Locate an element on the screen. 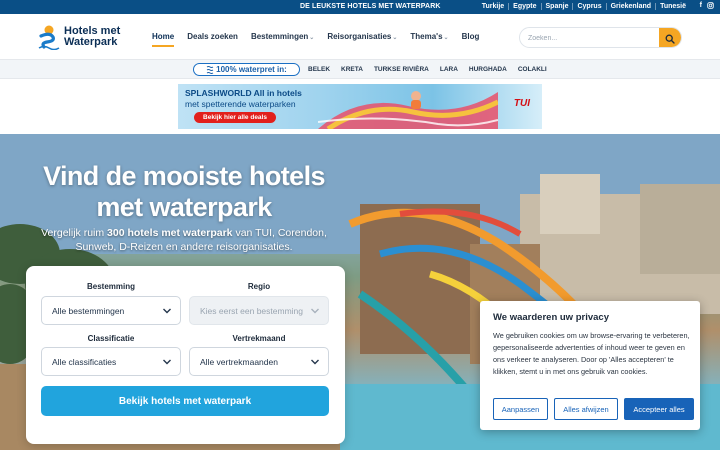 This screenshot has width=720, height=450. top-country-link: Egypte is located at coordinates (524, 6).